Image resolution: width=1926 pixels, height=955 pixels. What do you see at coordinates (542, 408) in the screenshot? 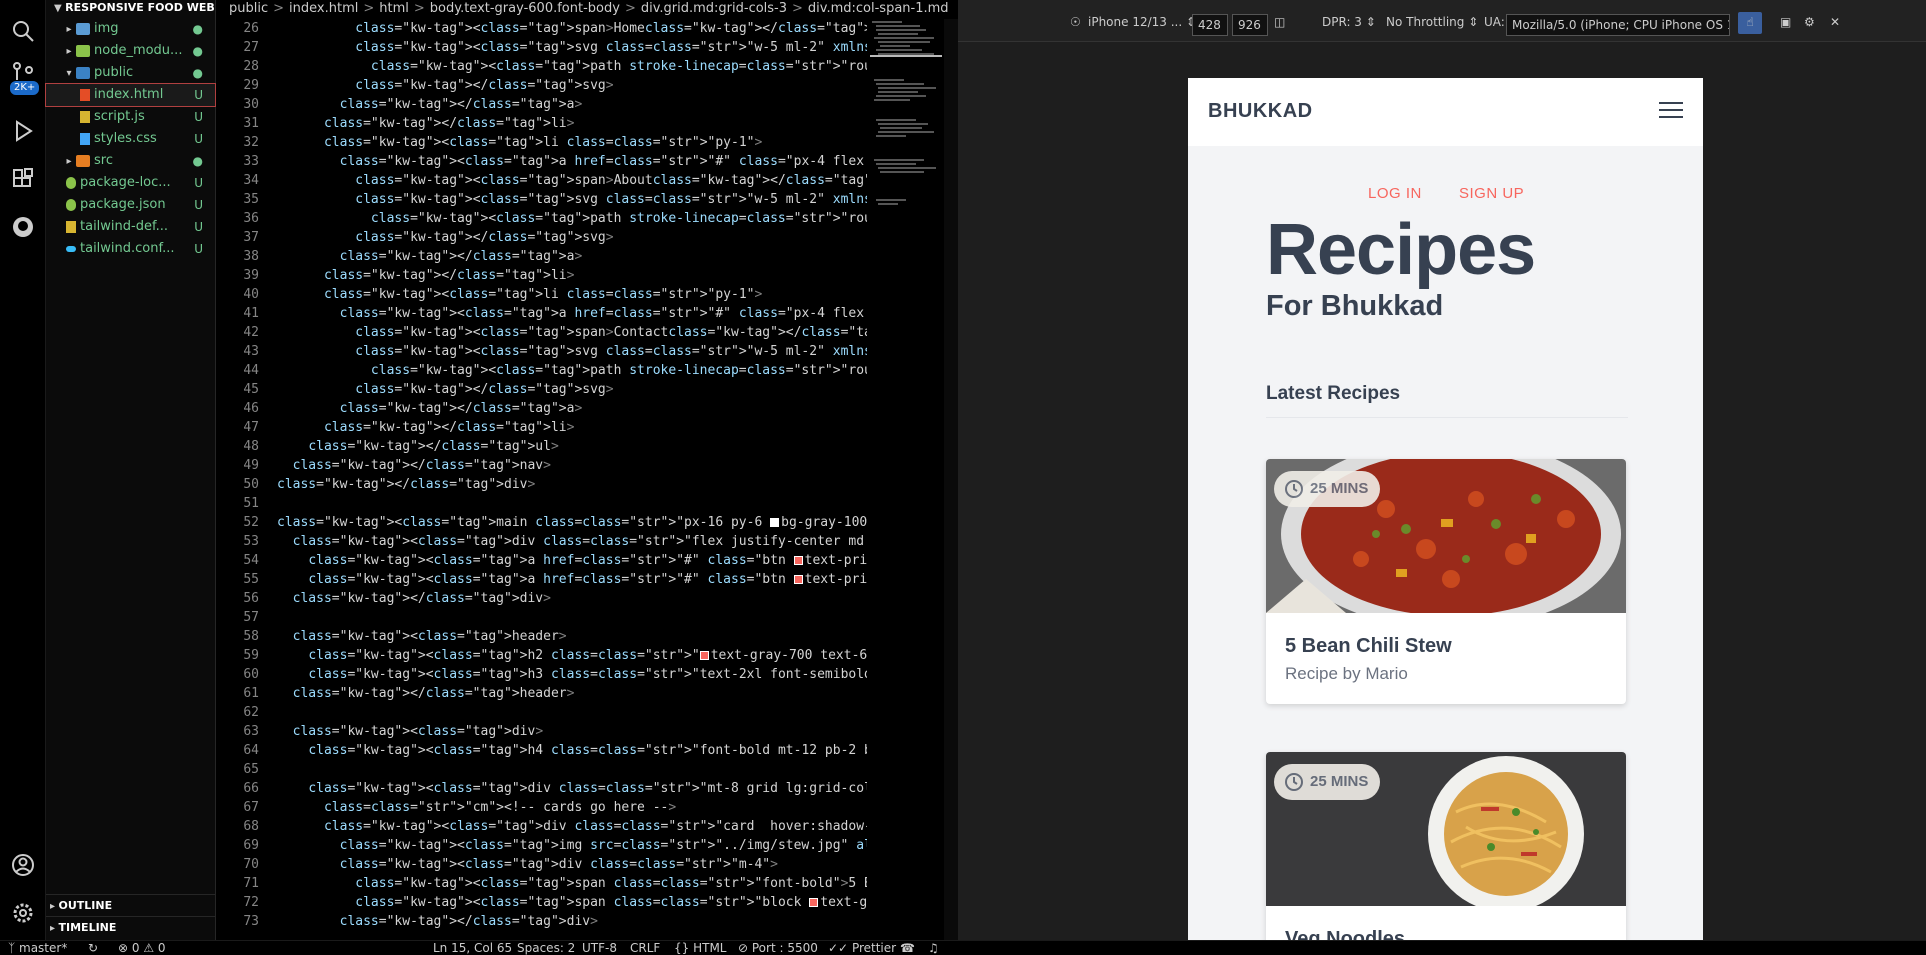
I see `code-line: 46 class="kw-tag"></class="tag">a>` at bounding box center [542, 408].